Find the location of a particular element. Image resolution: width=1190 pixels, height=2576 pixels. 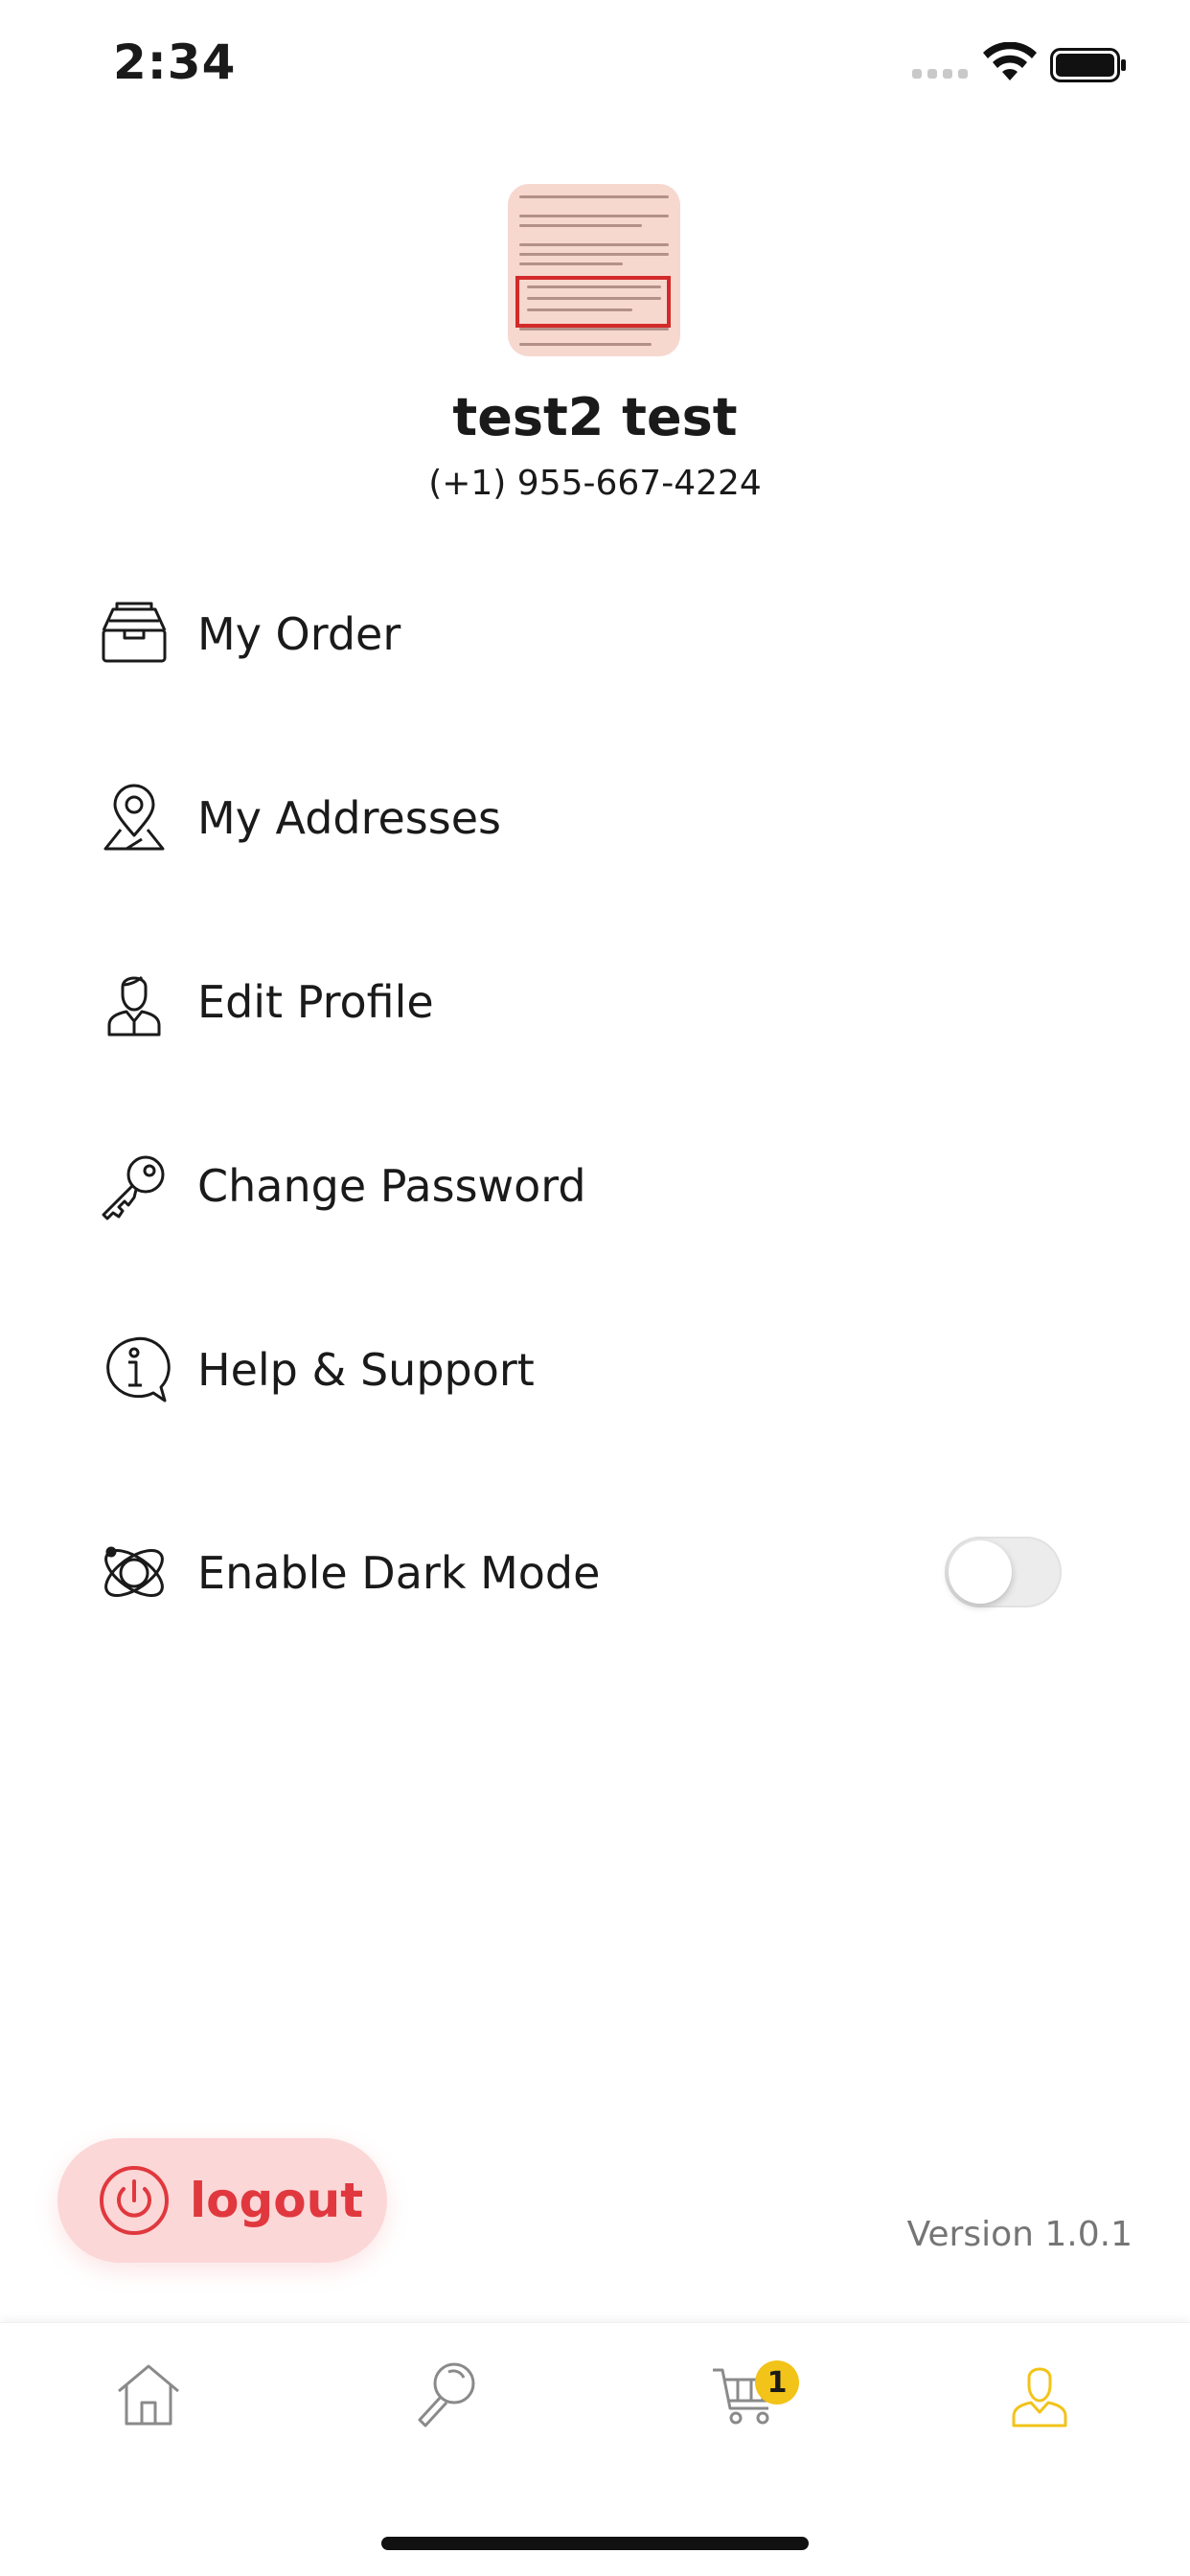

menu-item-label: Edit Profile is located at coordinates (316, 1002).